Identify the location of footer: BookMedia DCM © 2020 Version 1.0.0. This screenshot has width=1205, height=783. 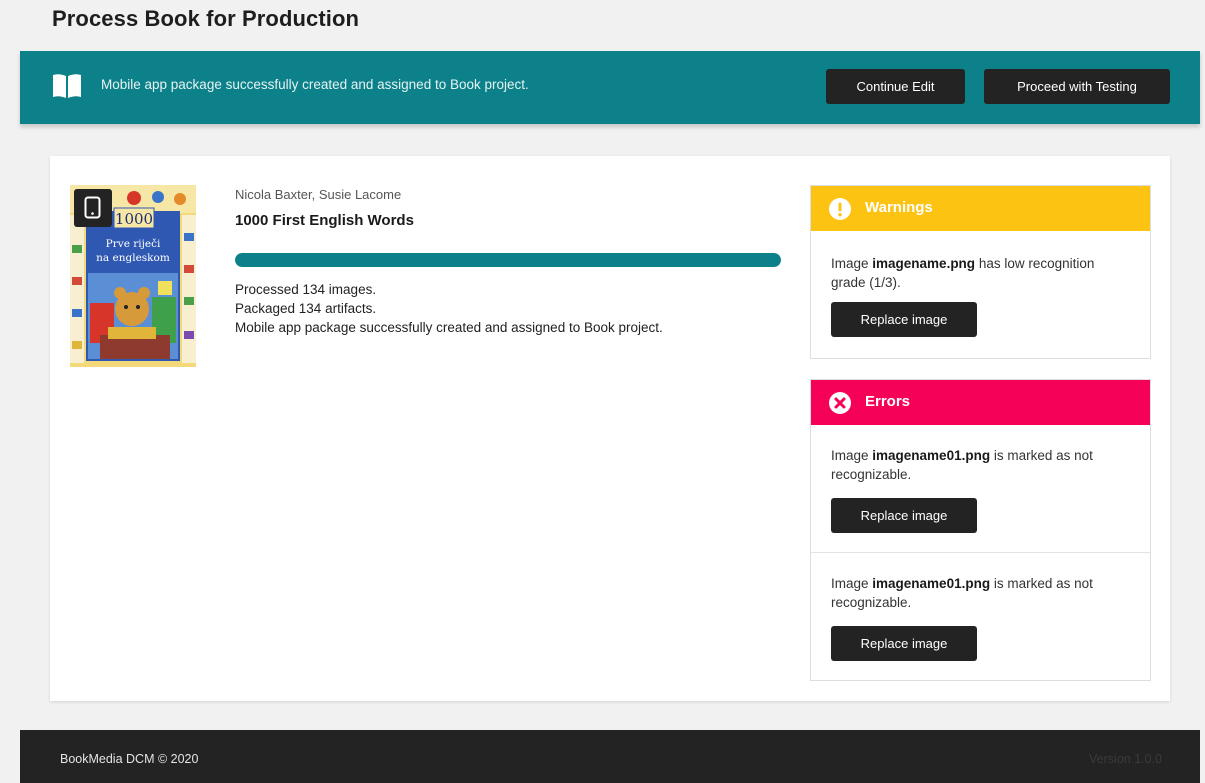
(610, 756).